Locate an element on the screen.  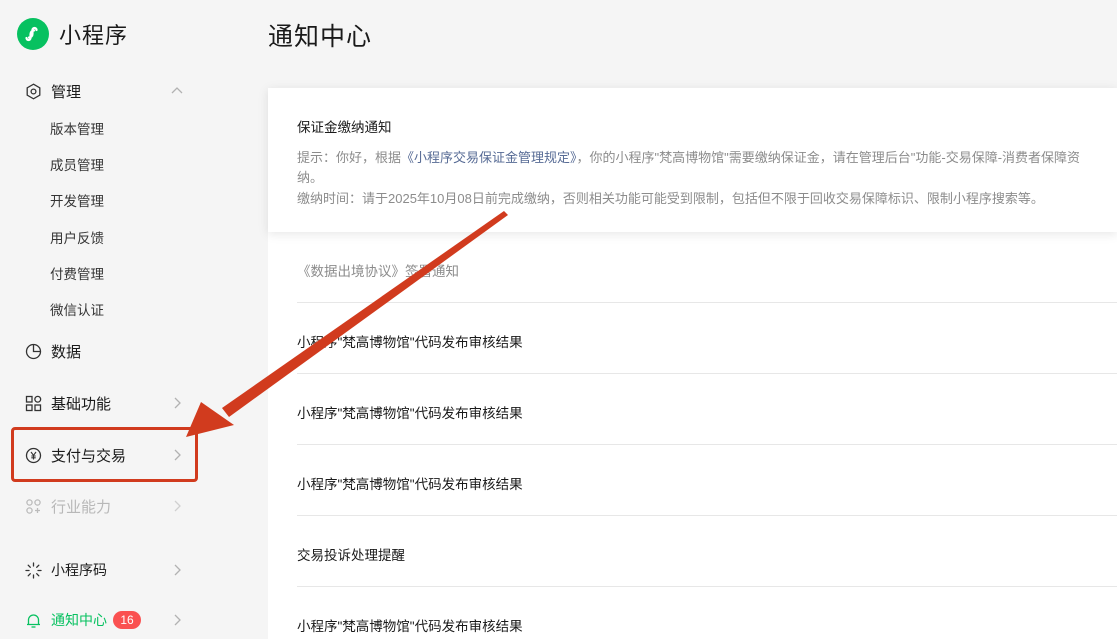
nav-basic: 基础功能 is located at coordinates (109, 403).